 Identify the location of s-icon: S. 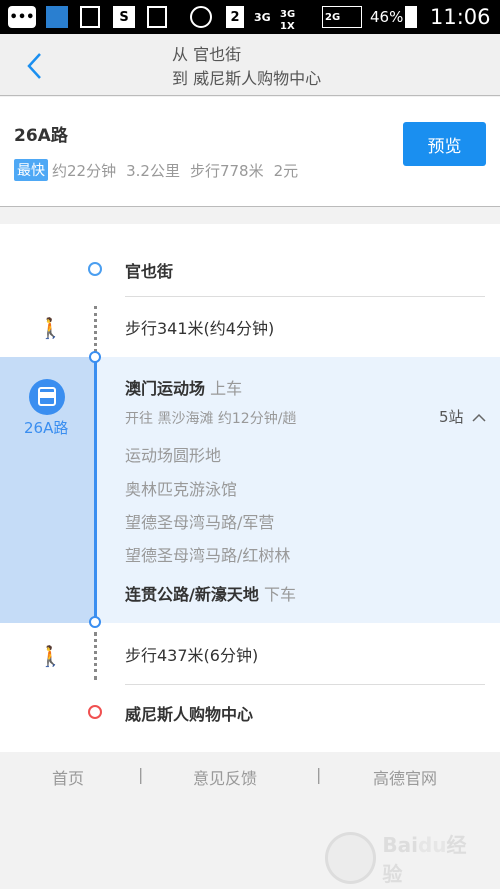
(124, 17).